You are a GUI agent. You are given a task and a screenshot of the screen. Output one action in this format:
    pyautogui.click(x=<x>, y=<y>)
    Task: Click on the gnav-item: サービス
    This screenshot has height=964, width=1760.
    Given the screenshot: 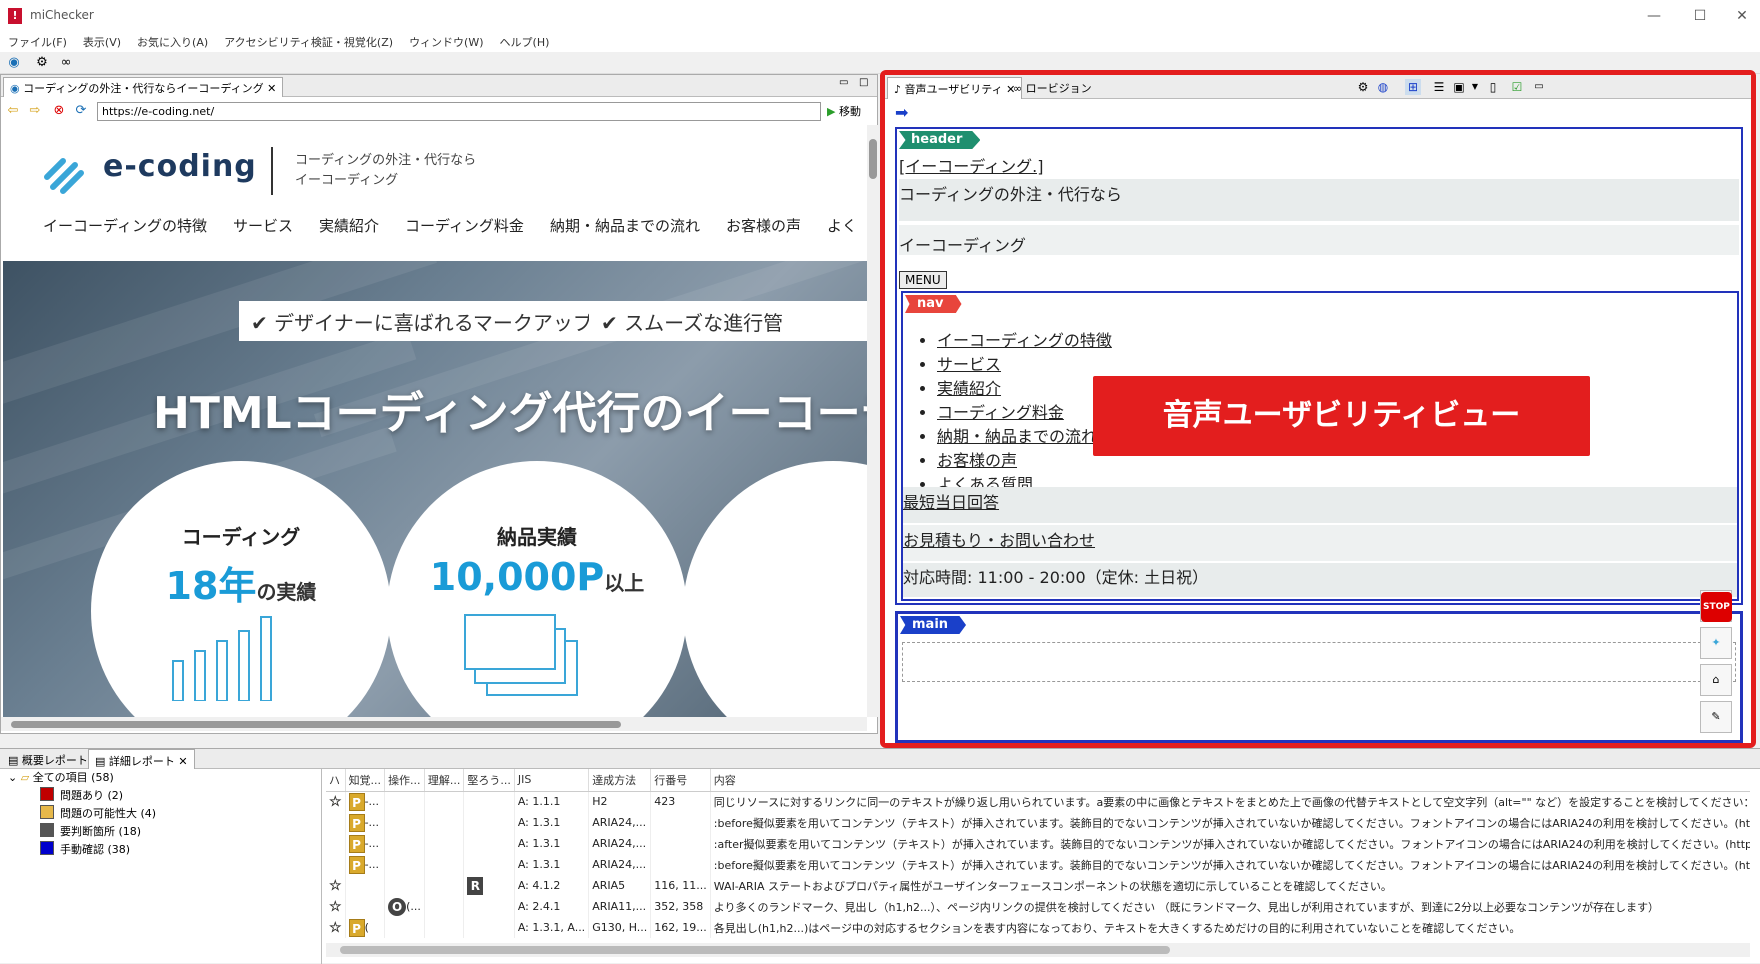 What is the action you would take?
    pyautogui.click(x=263, y=226)
    